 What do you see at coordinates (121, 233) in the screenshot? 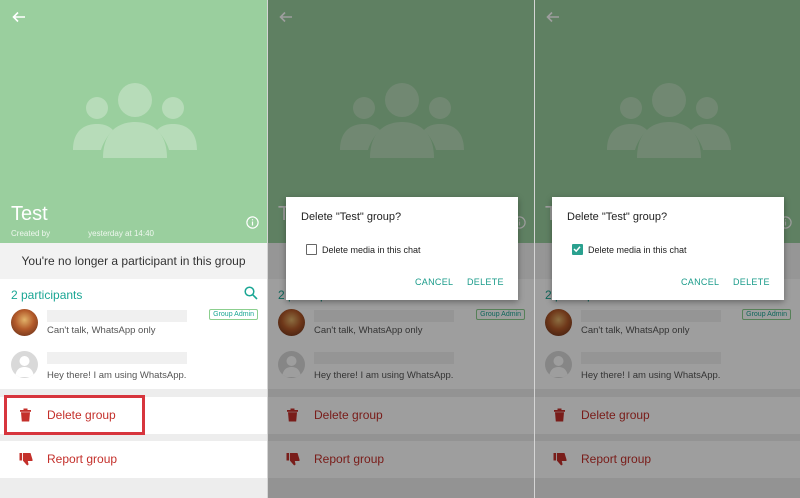
I see `created-time: yesterday at 14:40` at bounding box center [121, 233].